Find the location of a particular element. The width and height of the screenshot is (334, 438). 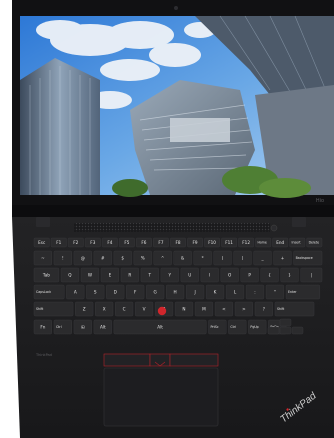

key-x-2-label: X is located at coordinates (104, 308).